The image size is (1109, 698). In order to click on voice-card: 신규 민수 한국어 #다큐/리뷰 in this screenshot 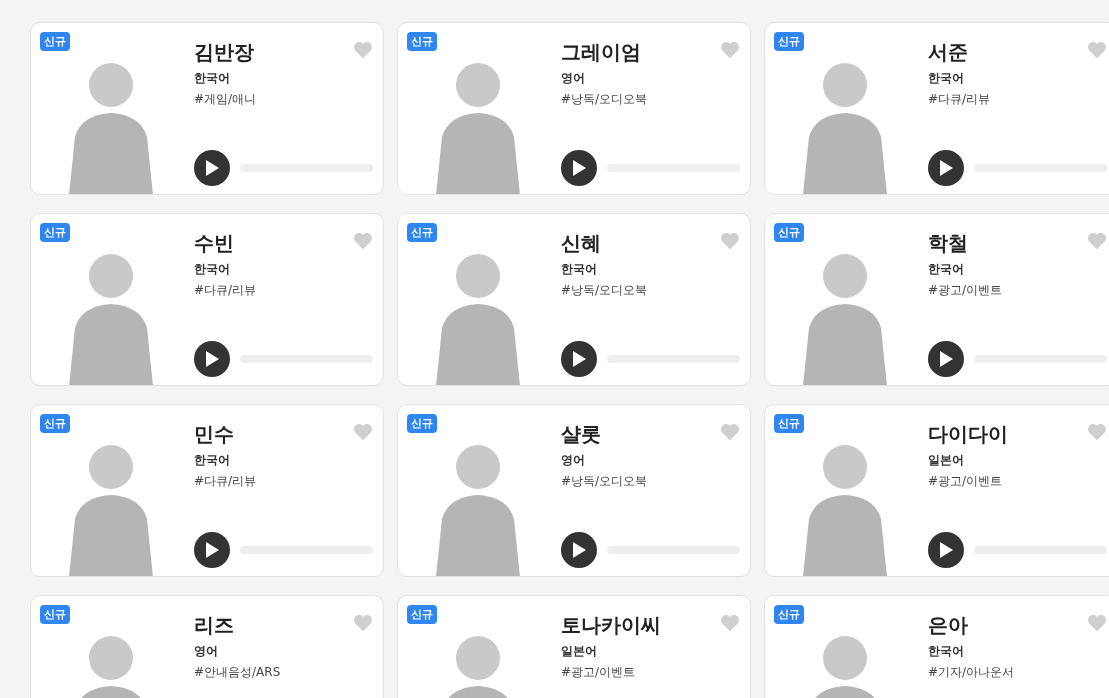, I will do `click(207, 490)`.